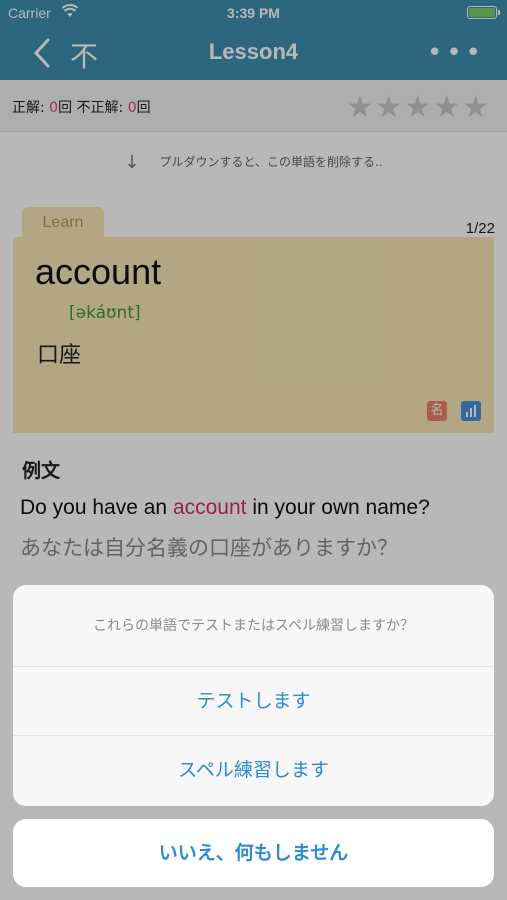  I want to click on test-button: テストします, so click(253, 701).